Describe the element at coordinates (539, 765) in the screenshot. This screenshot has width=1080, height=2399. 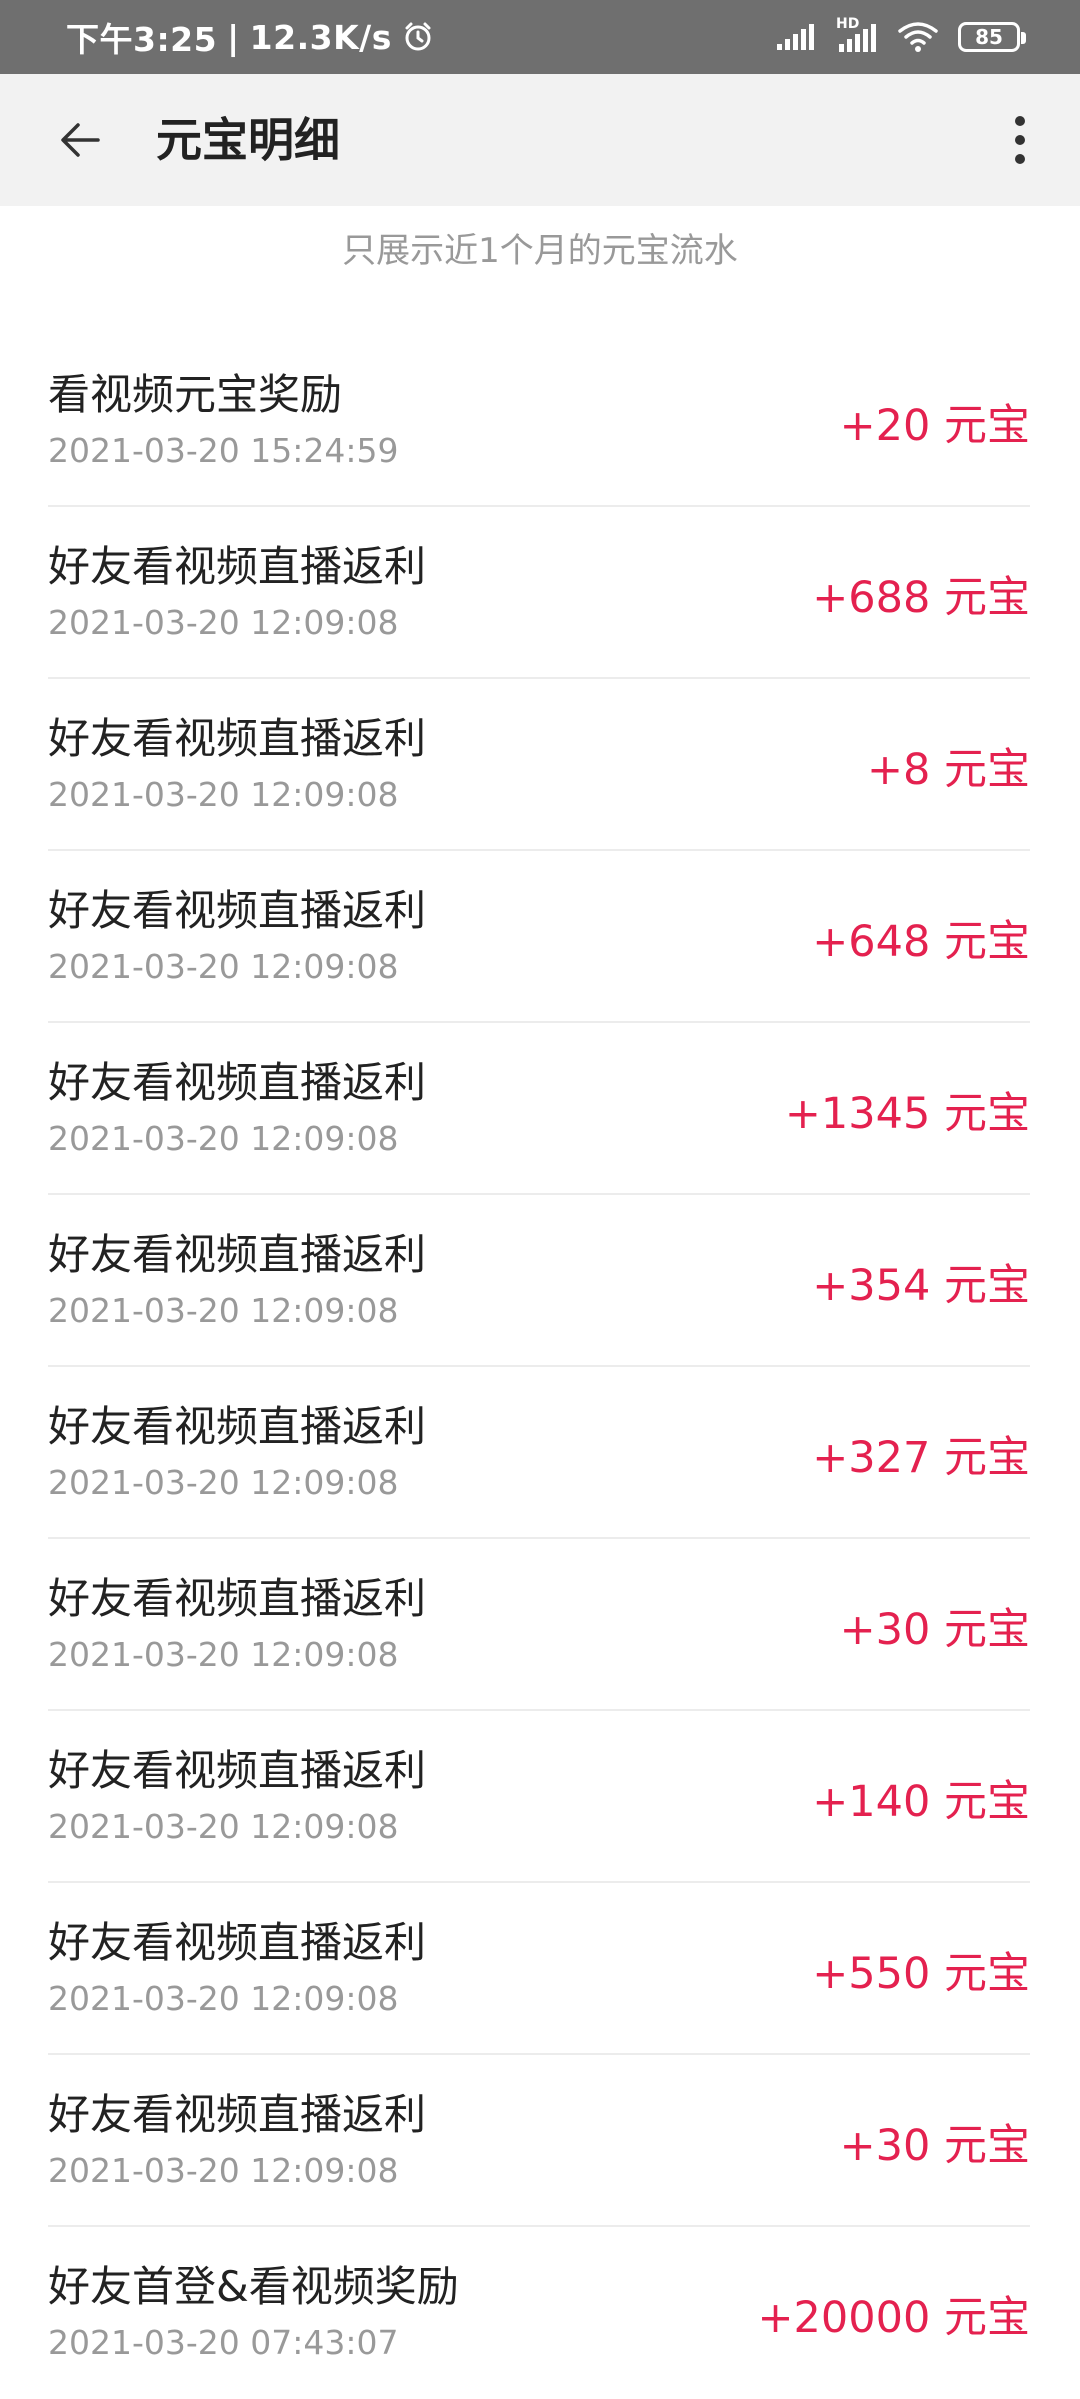
I see `transaction-row: 好友看视频直播返利 2021-03-20 12:09:08 +8 元宝` at that location.